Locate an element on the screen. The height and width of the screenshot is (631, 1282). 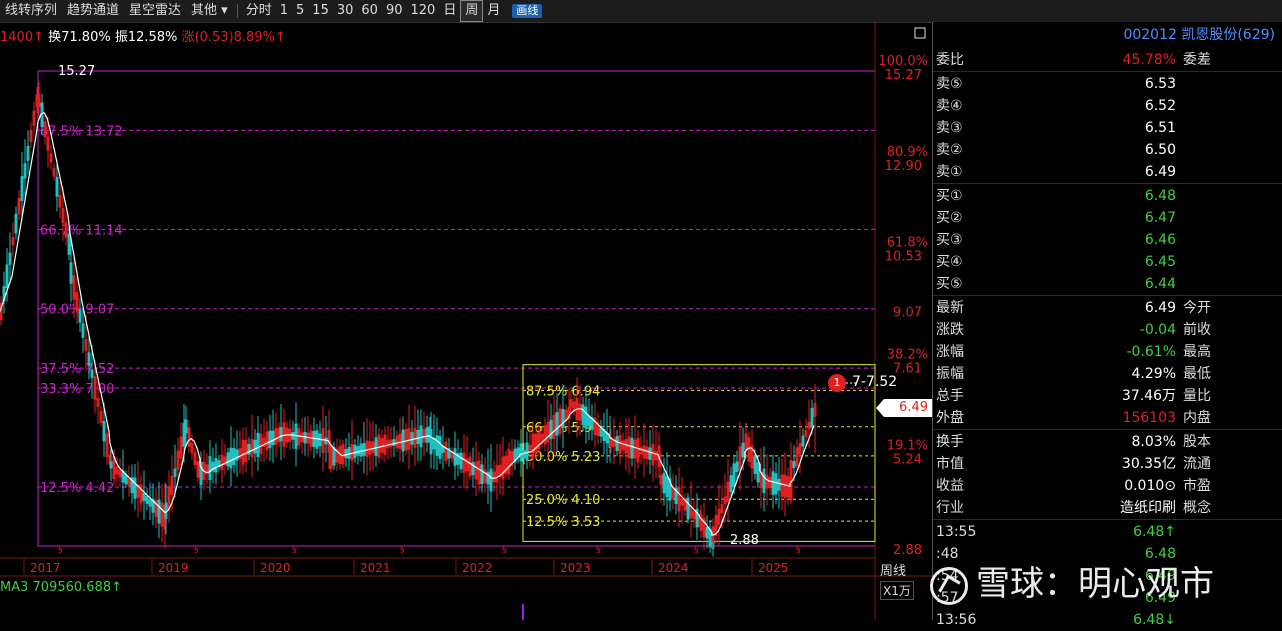
stat2-row-3: 行业 造纸印刷 概念 is located at coordinates (1107, 508).